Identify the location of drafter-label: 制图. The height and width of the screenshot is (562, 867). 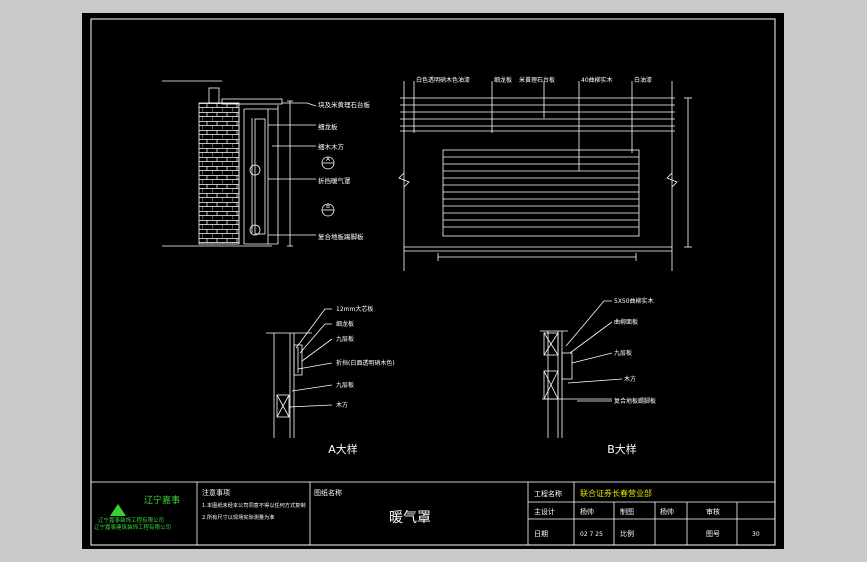
(627, 511).